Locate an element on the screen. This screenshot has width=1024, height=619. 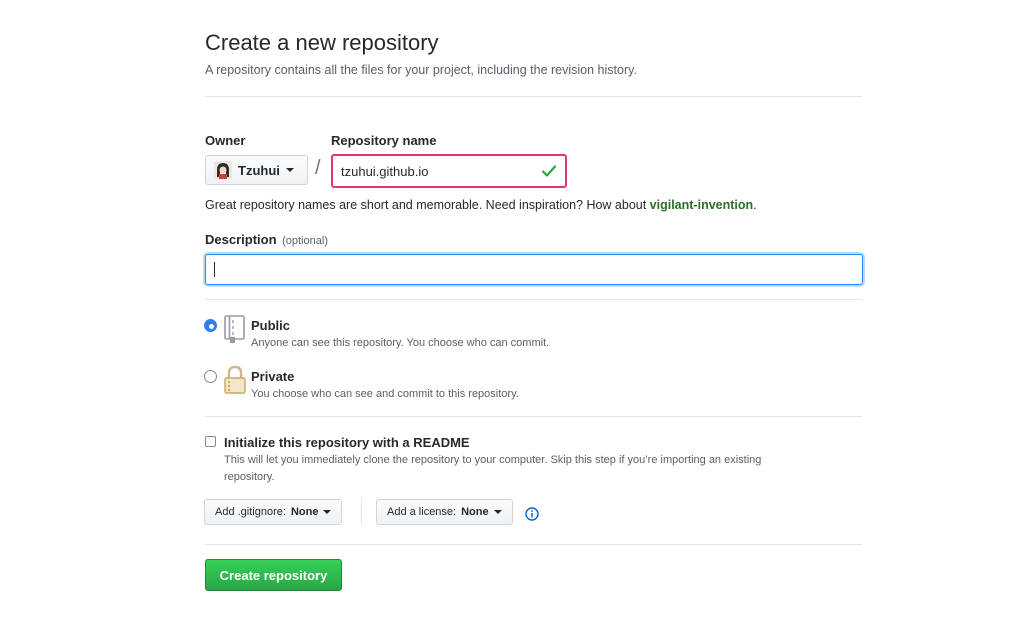
owner-label: Owner is located at coordinates (225, 140).